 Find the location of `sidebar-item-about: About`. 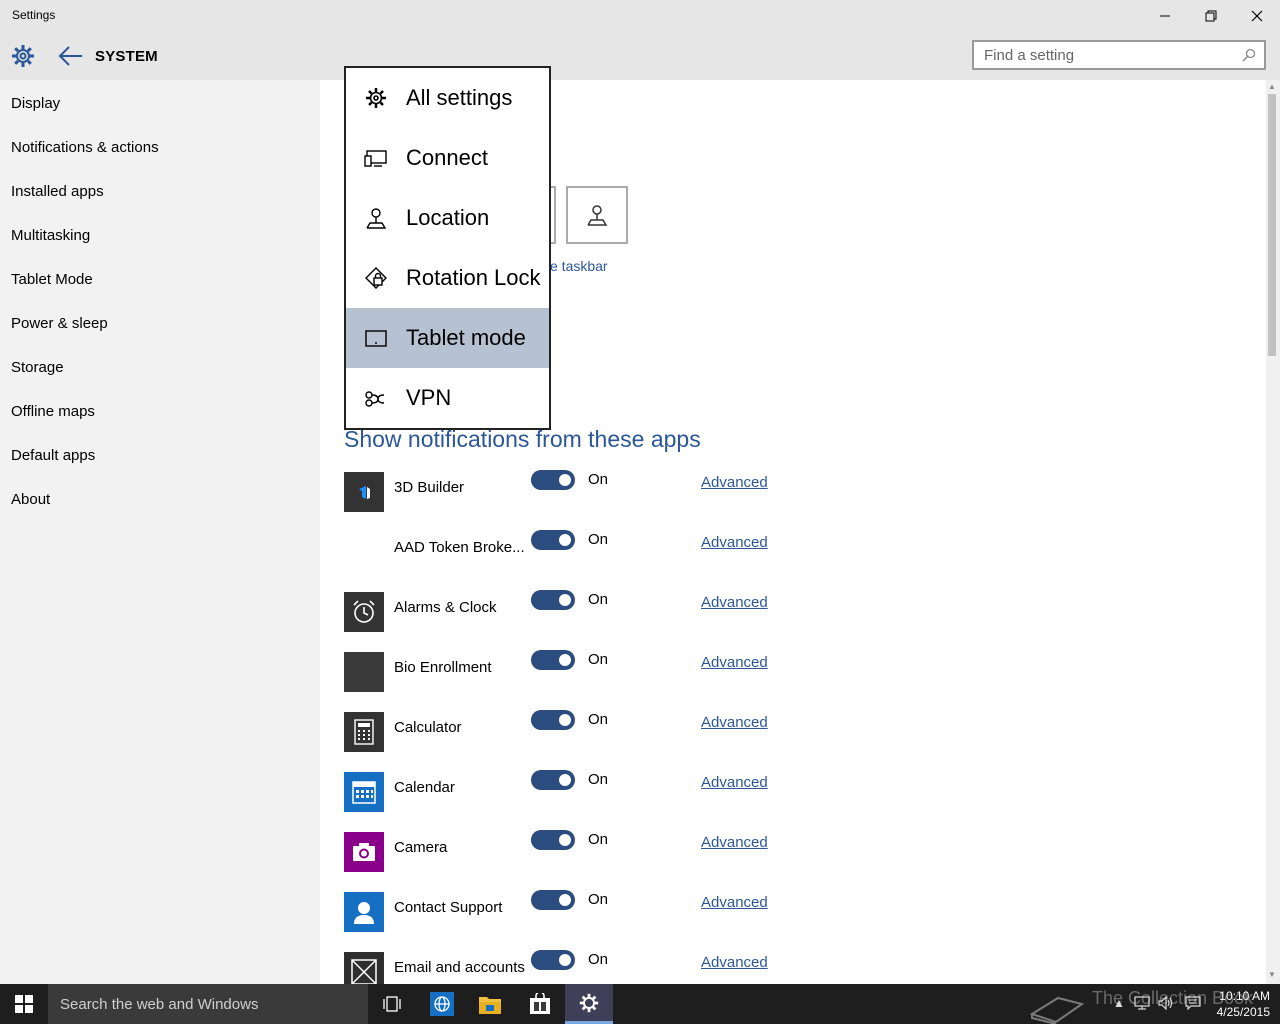

sidebar-item-about: About is located at coordinates (30, 499).